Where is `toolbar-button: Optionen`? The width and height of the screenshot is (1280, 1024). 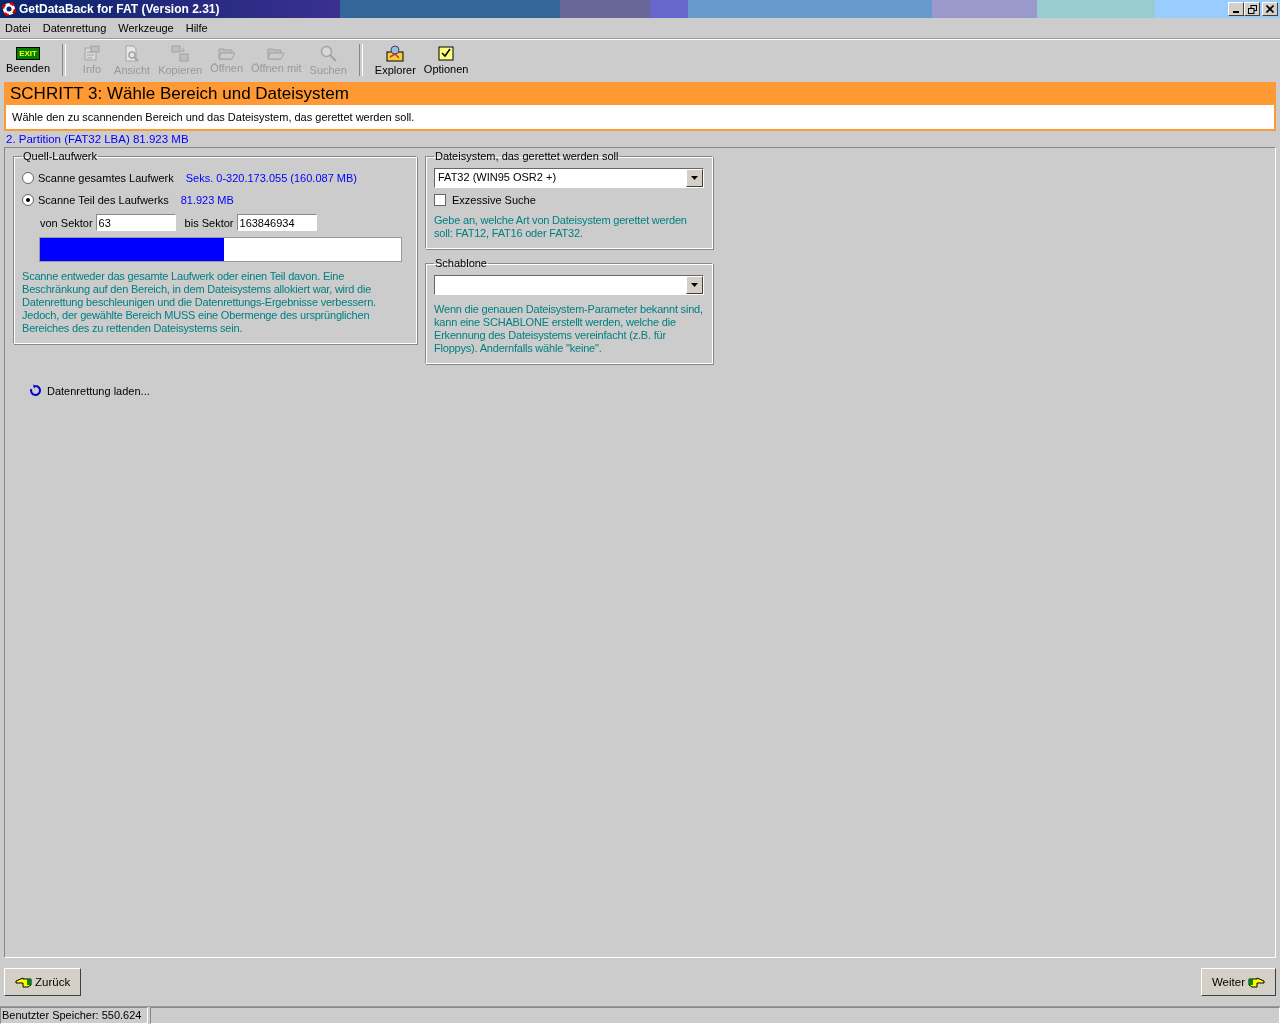
toolbar-button: Optionen is located at coordinates (446, 60).